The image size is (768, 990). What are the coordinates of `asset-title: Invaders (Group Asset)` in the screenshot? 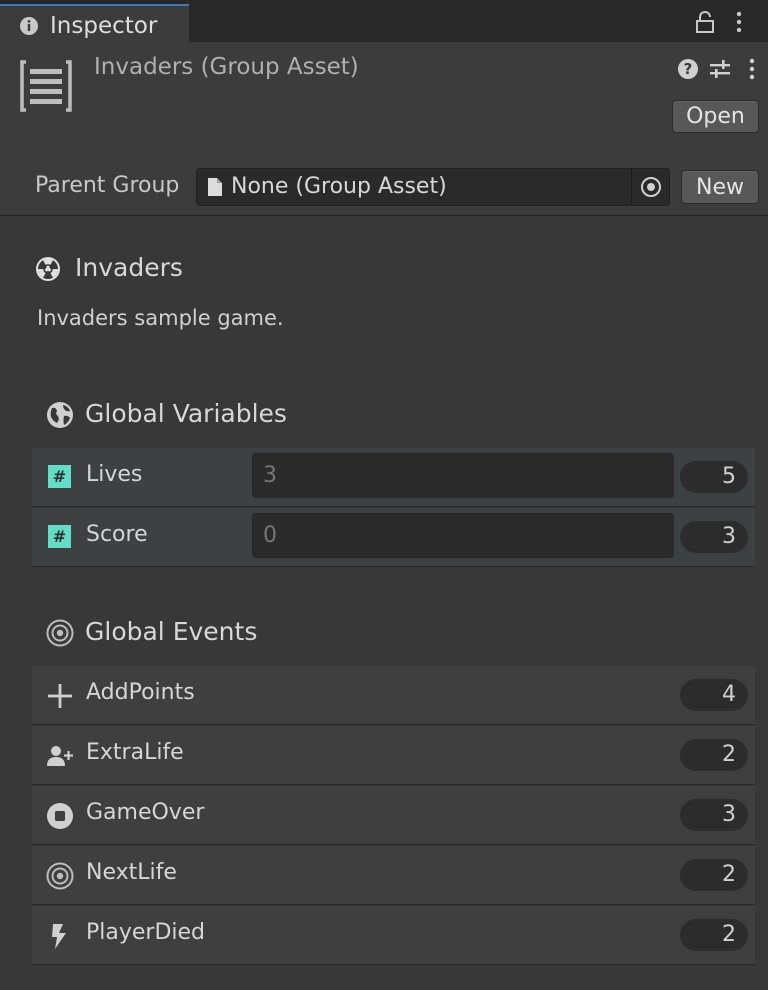 It's located at (226, 67).